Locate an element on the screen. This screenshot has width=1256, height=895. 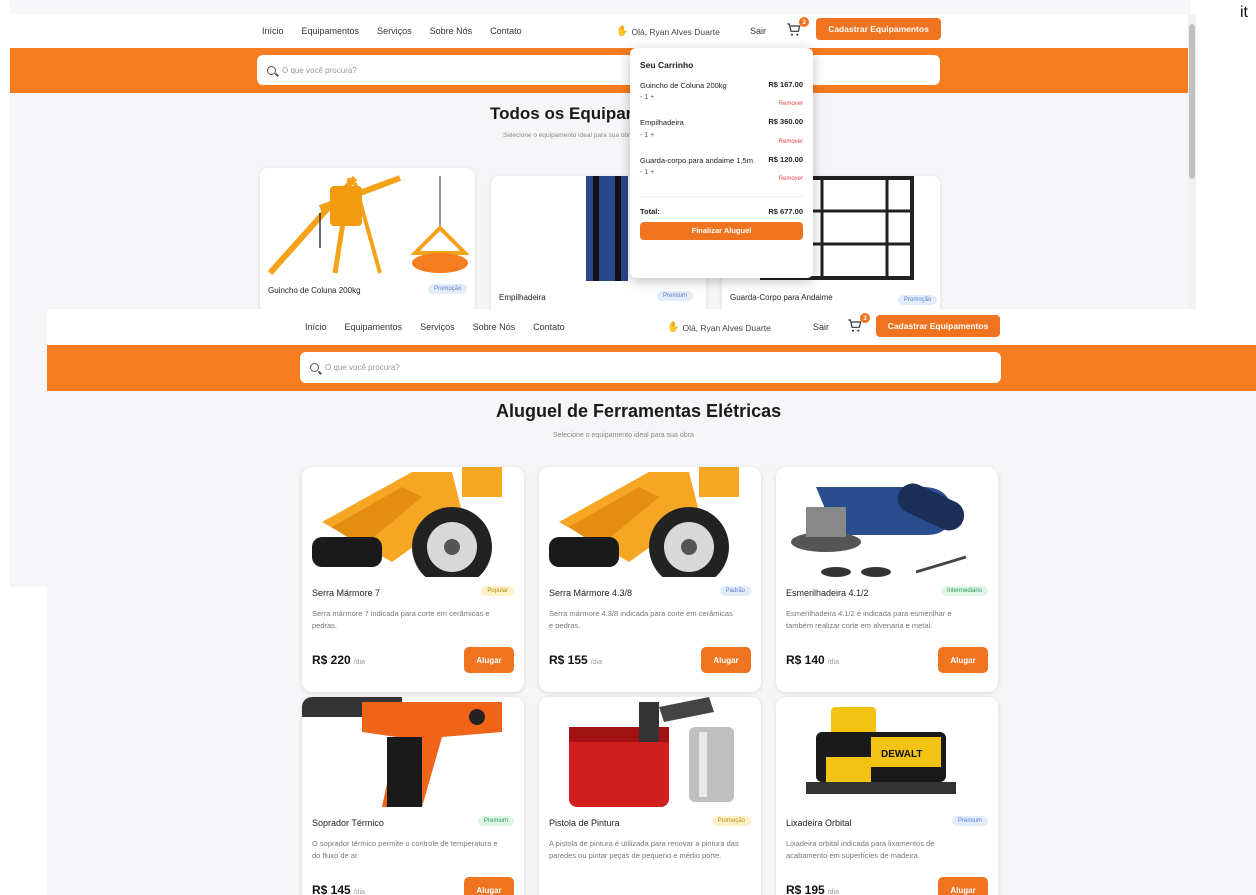
svg-text: DEWALT is located at coordinates (901, 754).